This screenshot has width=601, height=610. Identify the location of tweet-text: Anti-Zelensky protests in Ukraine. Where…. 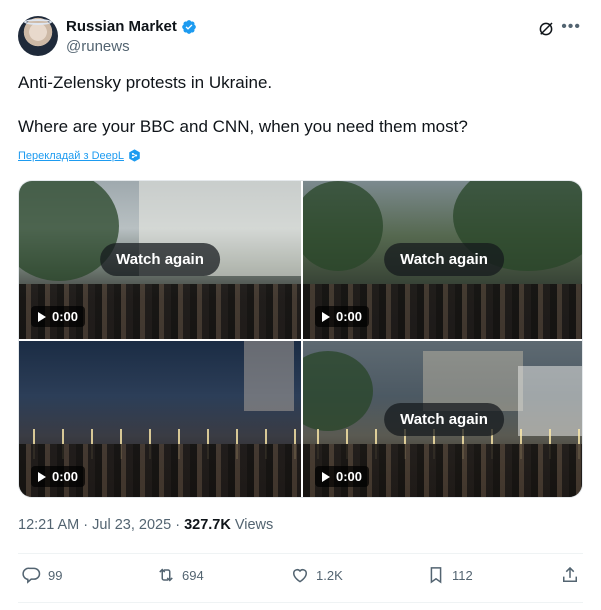
(298, 105).